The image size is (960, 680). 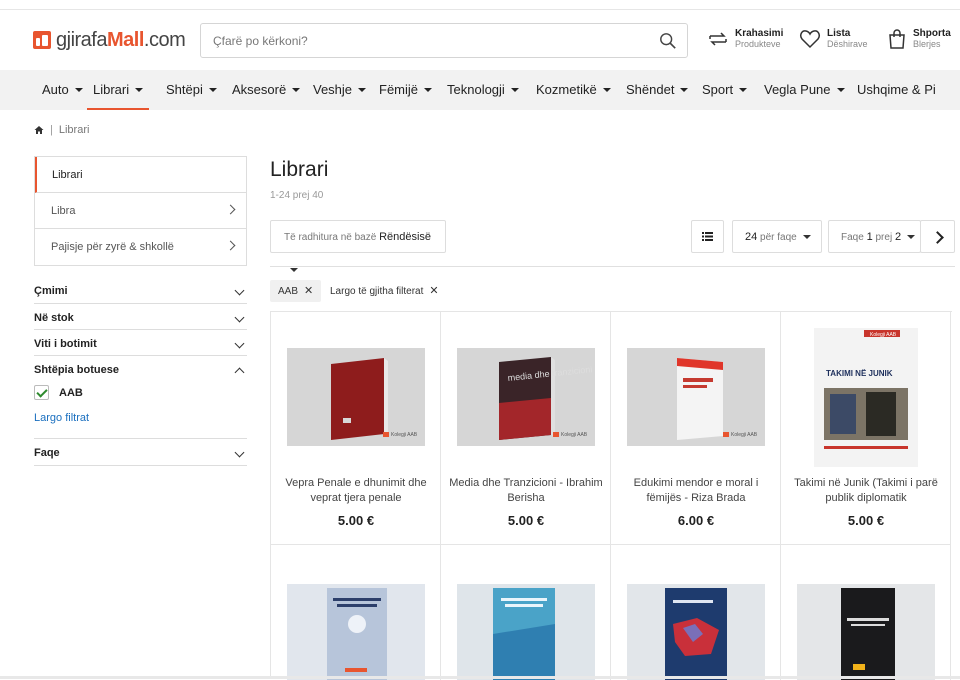 I want to click on publisher-option-aab: AAB, so click(x=58, y=392).